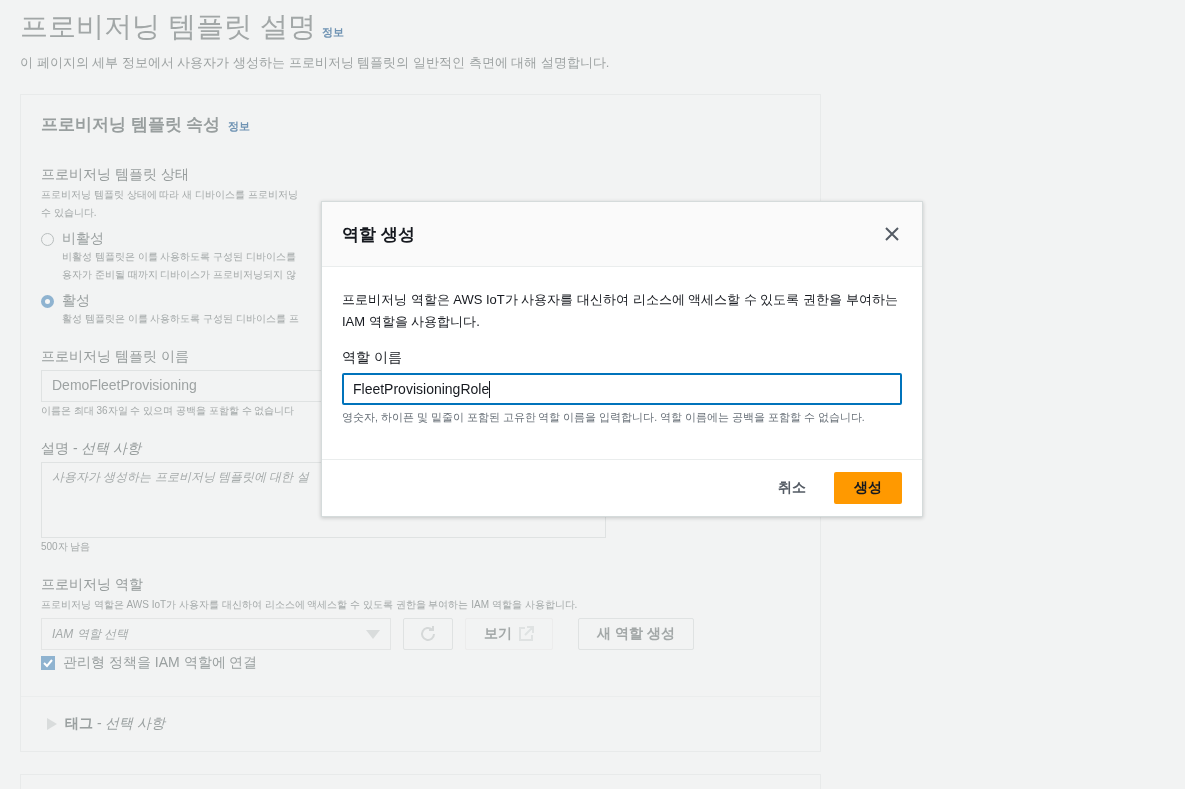  Describe the element at coordinates (83, 239) in the screenshot. I see `radio-label: 비활성` at that location.